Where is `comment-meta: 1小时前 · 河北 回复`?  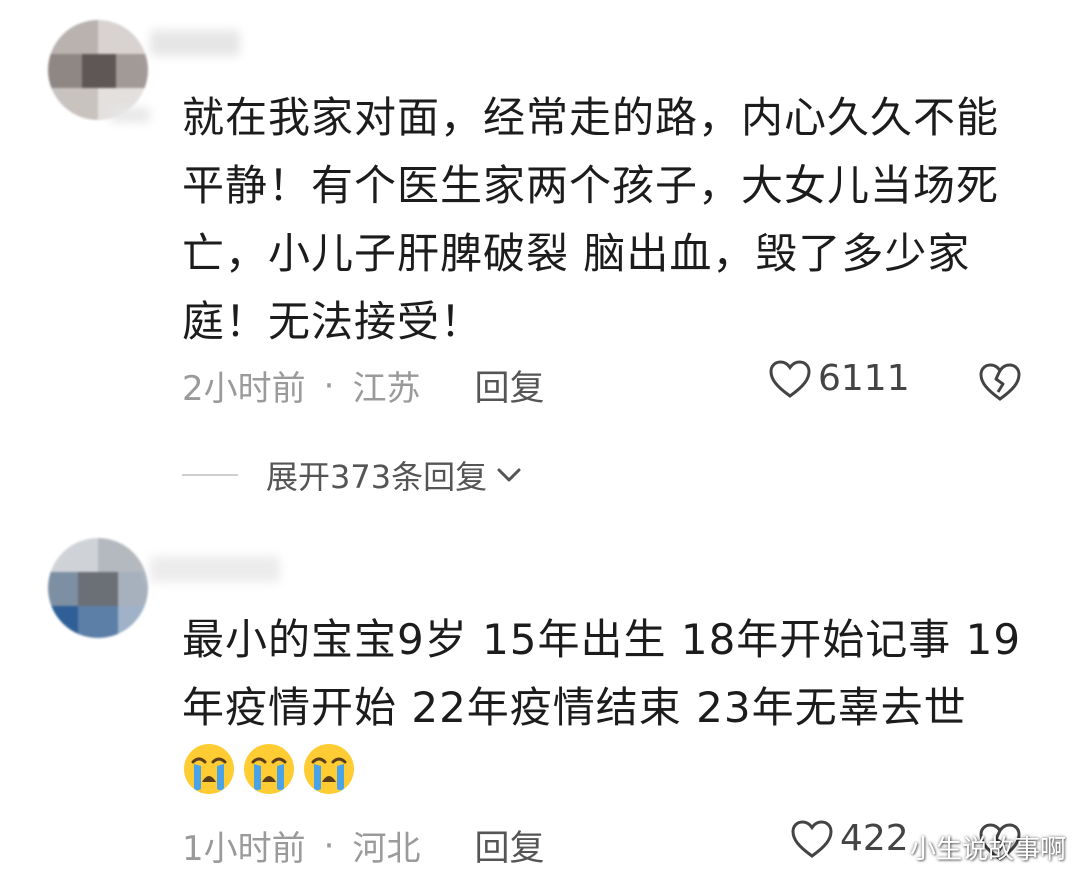 comment-meta: 1小时前 · 河北 回复 is located at coordinates (363, 845).